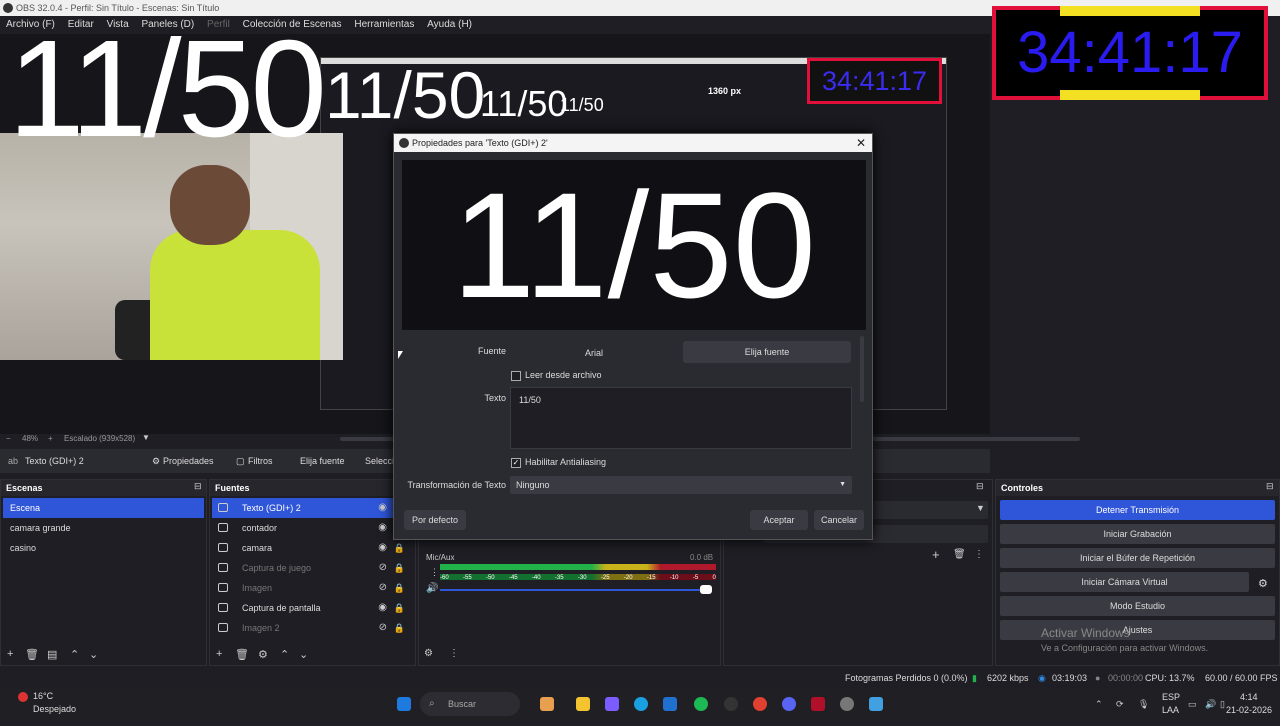 Image resolution: width=1280 pixels, height=726 pixels. I want to click on transition-delete-icon: 🗑, so click(959, 554).